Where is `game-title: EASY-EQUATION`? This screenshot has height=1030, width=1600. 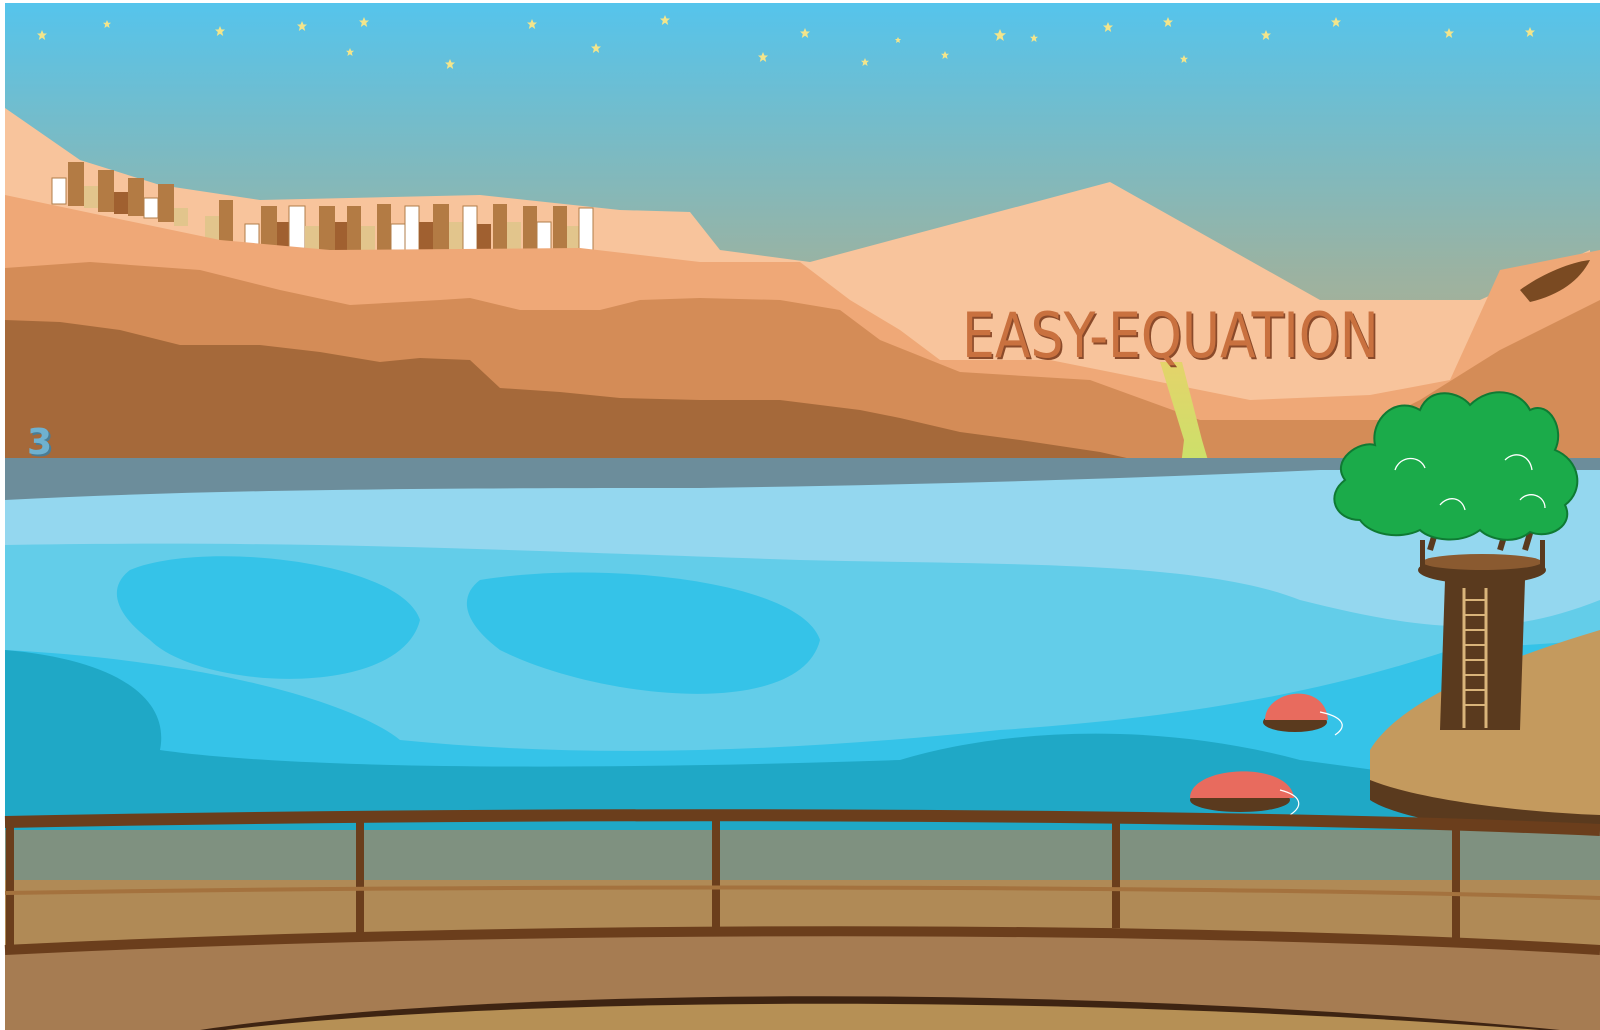 game-title: EASY-EQUATION is located at coordinates (1170, 335).